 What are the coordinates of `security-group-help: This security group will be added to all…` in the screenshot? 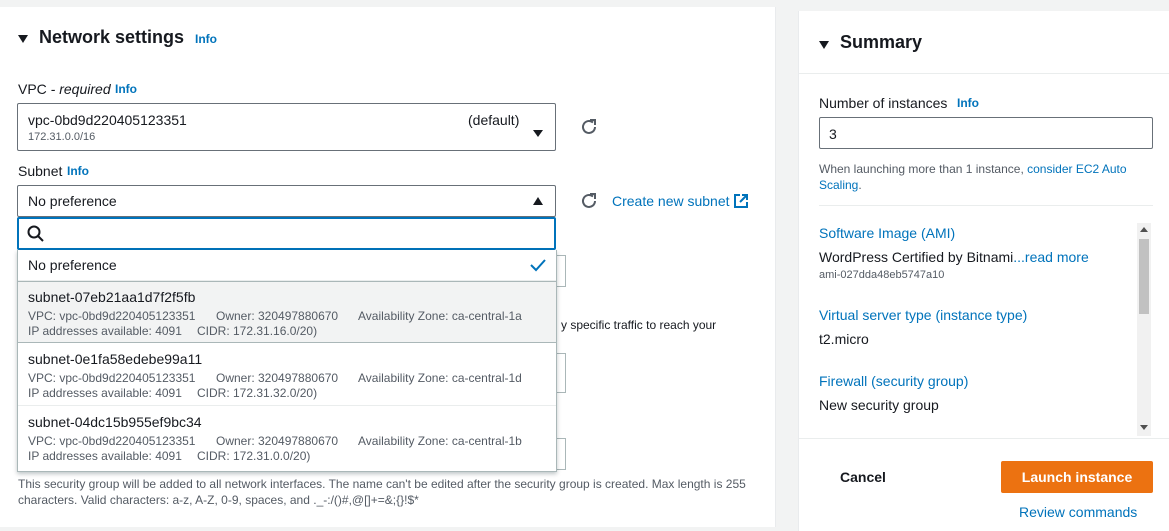 It's located at (382, 492).